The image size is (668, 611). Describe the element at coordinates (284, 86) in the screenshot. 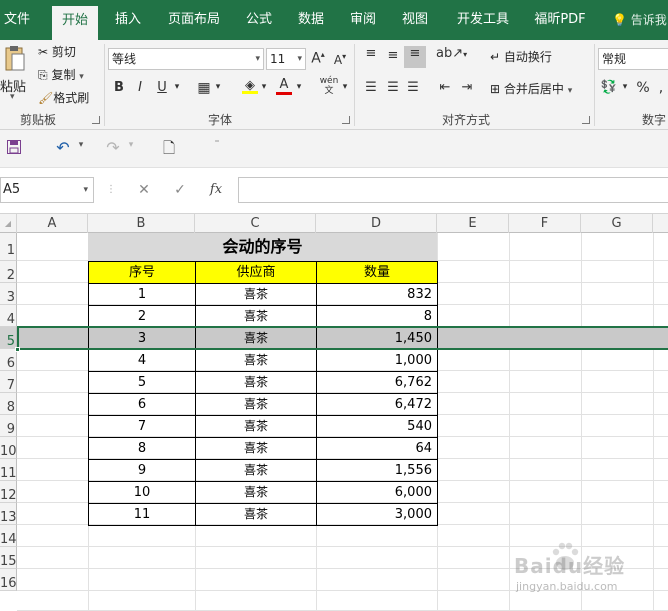

I see `font-color-icon: A` at that location.